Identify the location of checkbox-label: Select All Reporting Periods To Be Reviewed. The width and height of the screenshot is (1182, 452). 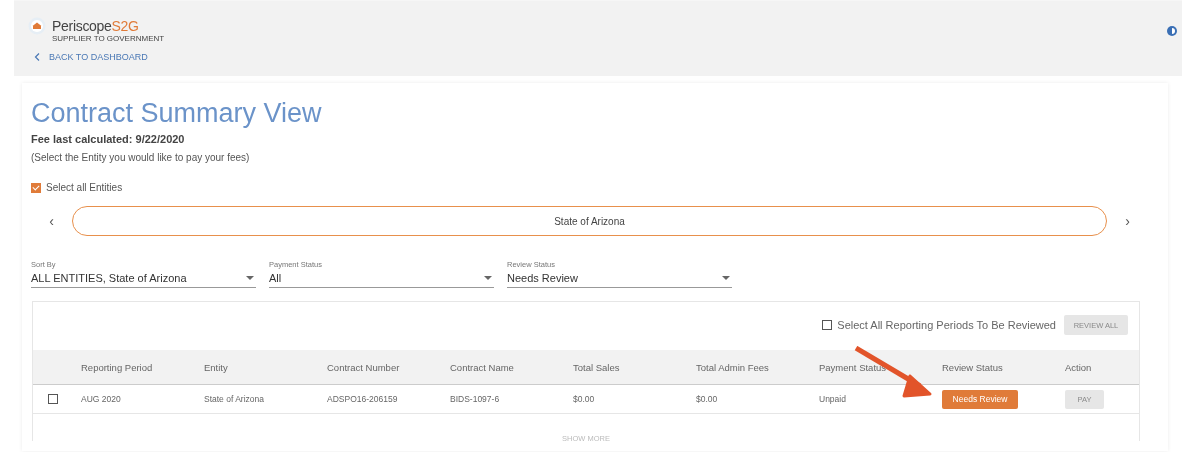
(946, 325).